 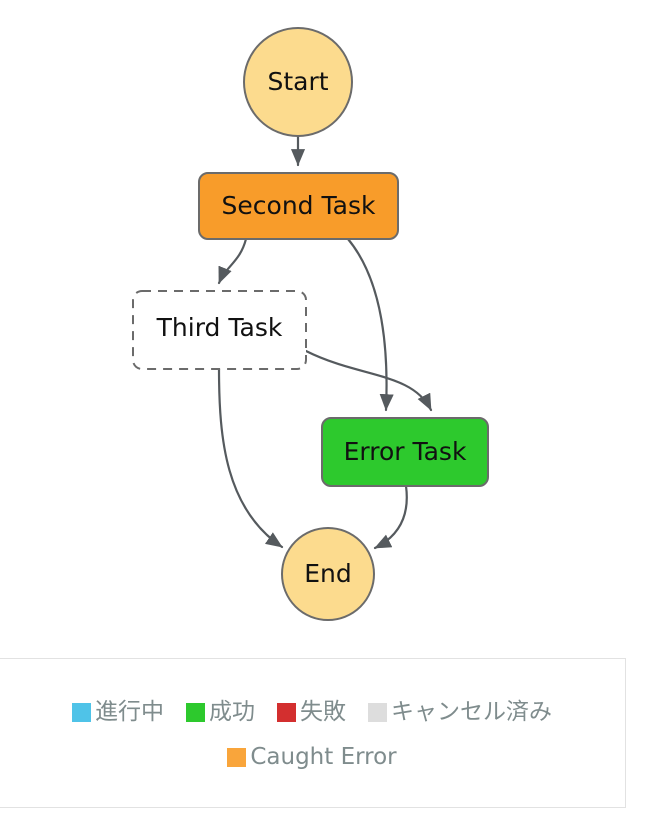 I want to click on legend-row-status: 進行中 成功 失敗 キャンセル済み, so click(x=312, y=712).